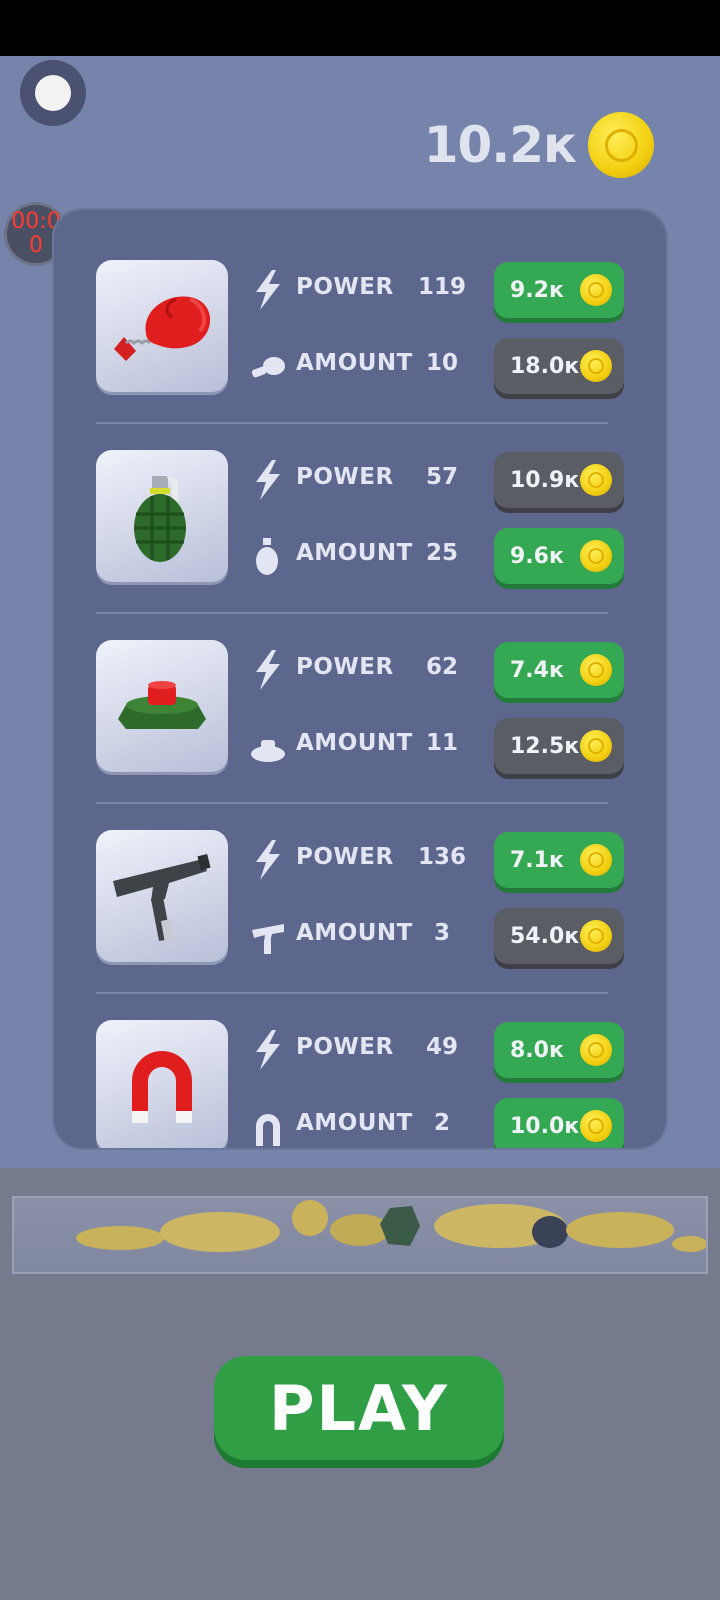  What do you see at coordinates (267, 556) in the screenshot?
I see `grenade-small-icon` at bounding box center [267, 556].